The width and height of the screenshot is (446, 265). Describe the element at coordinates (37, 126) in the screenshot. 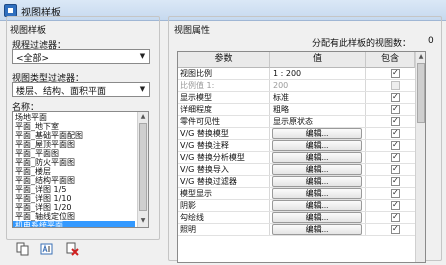

I see `template-list-item: 平面_地下室` at that location.